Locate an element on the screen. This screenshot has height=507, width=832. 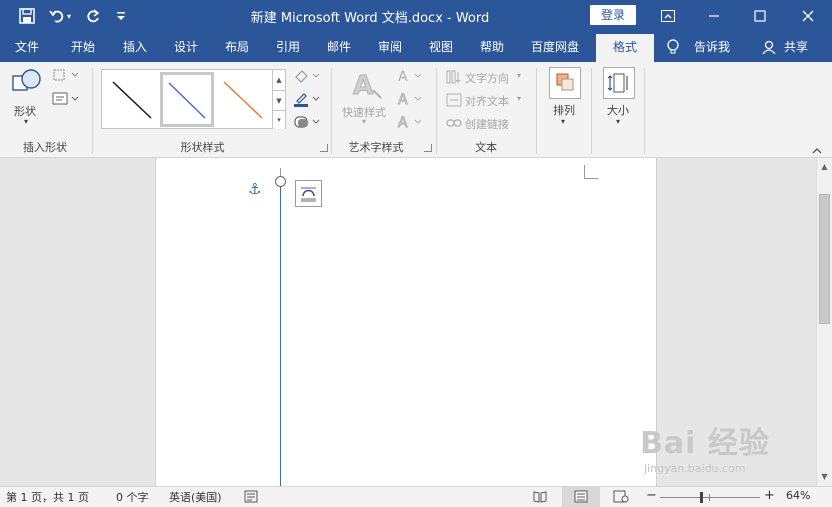
text-direction-dropdown-icon: ▾ is located at coordinates (519, 75).